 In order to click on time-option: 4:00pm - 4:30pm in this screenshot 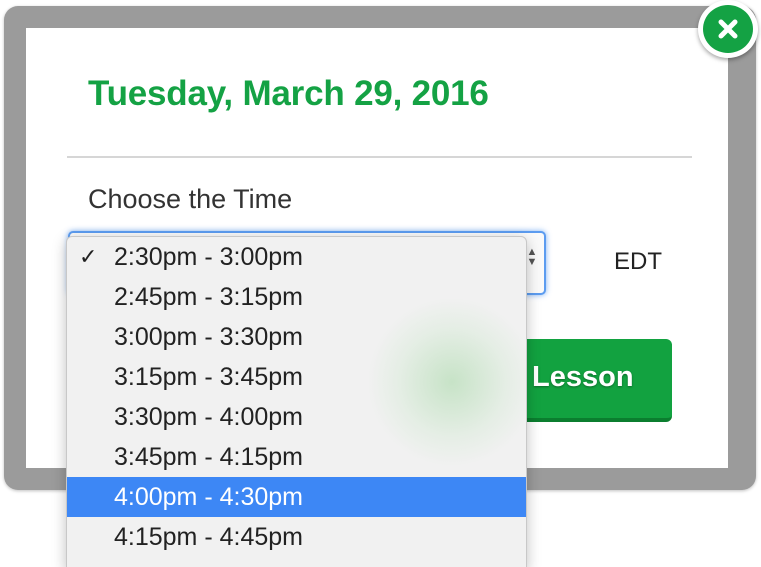, I will do `click(296, 497)`.